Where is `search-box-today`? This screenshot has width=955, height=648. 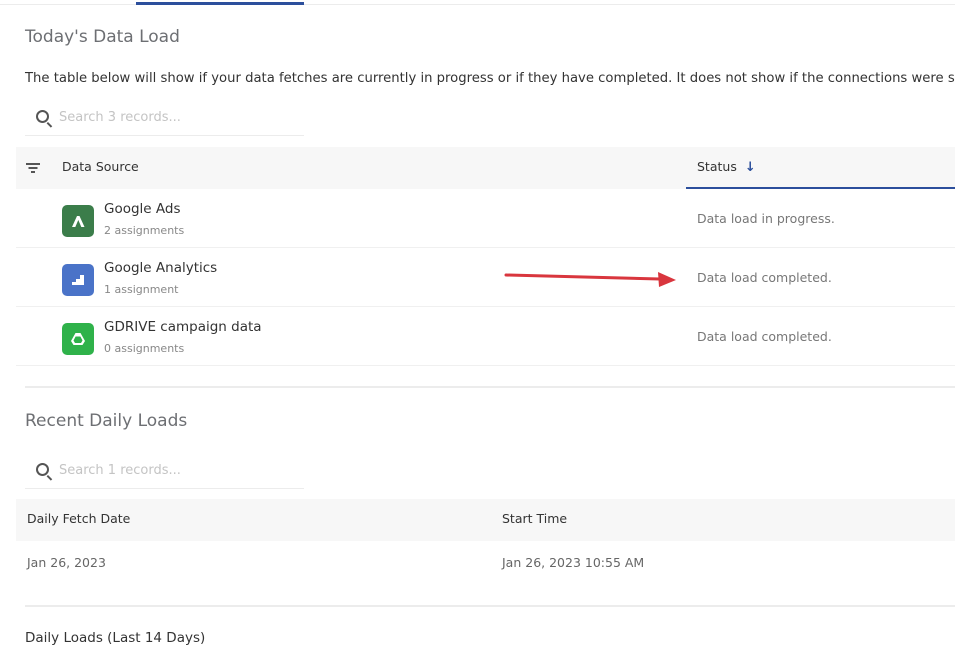
search-box-today is located at coordinates (164, 117).